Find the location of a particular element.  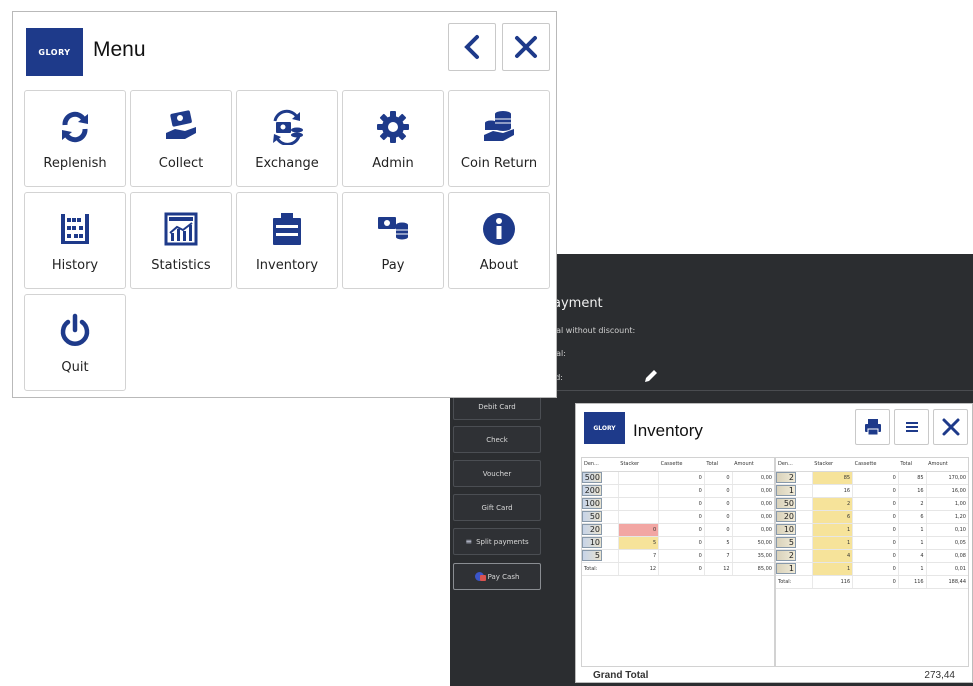

table-row: 20 6 0 6 1,20 is located at coordinates (872, 517).